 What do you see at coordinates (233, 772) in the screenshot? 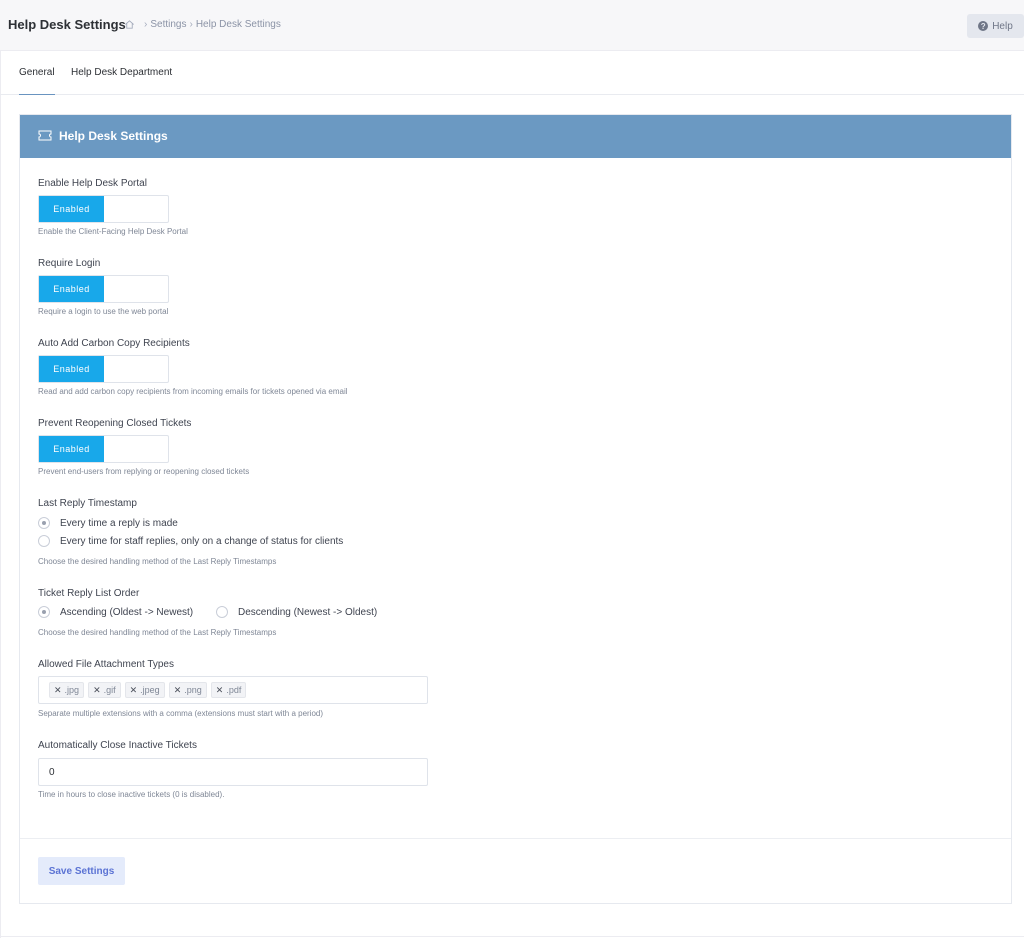
I see `autoclose-hours-input` at bounding box center [233, 772].